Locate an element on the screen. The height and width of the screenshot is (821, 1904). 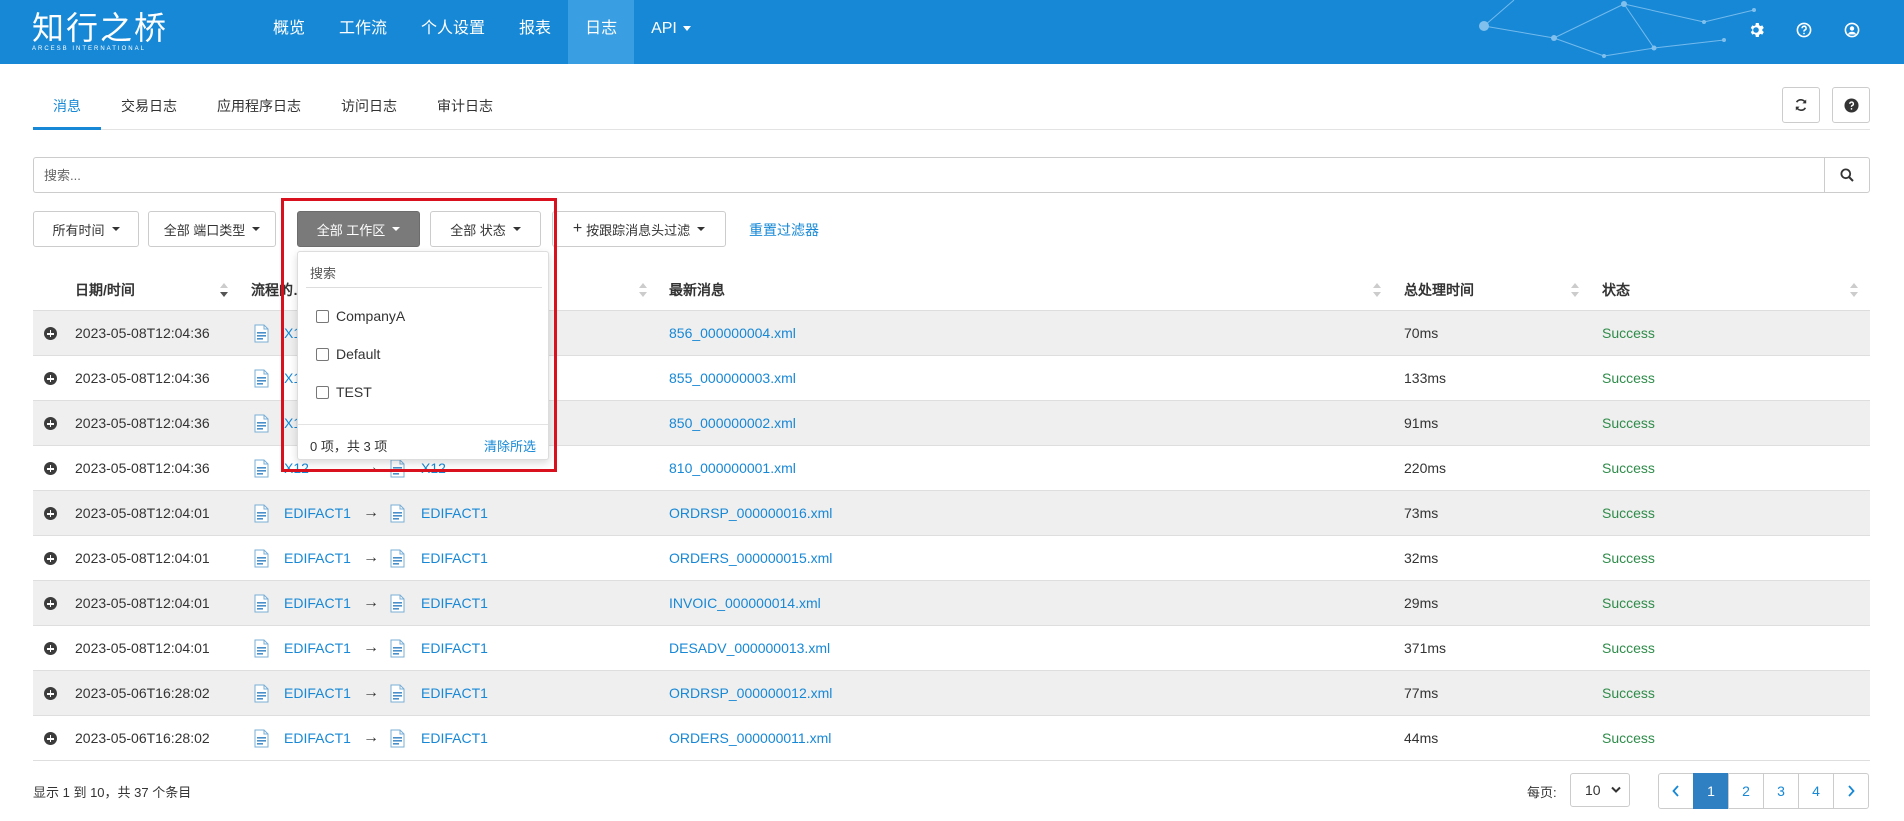
prev-page-button is located at coordinates (1676, 791).